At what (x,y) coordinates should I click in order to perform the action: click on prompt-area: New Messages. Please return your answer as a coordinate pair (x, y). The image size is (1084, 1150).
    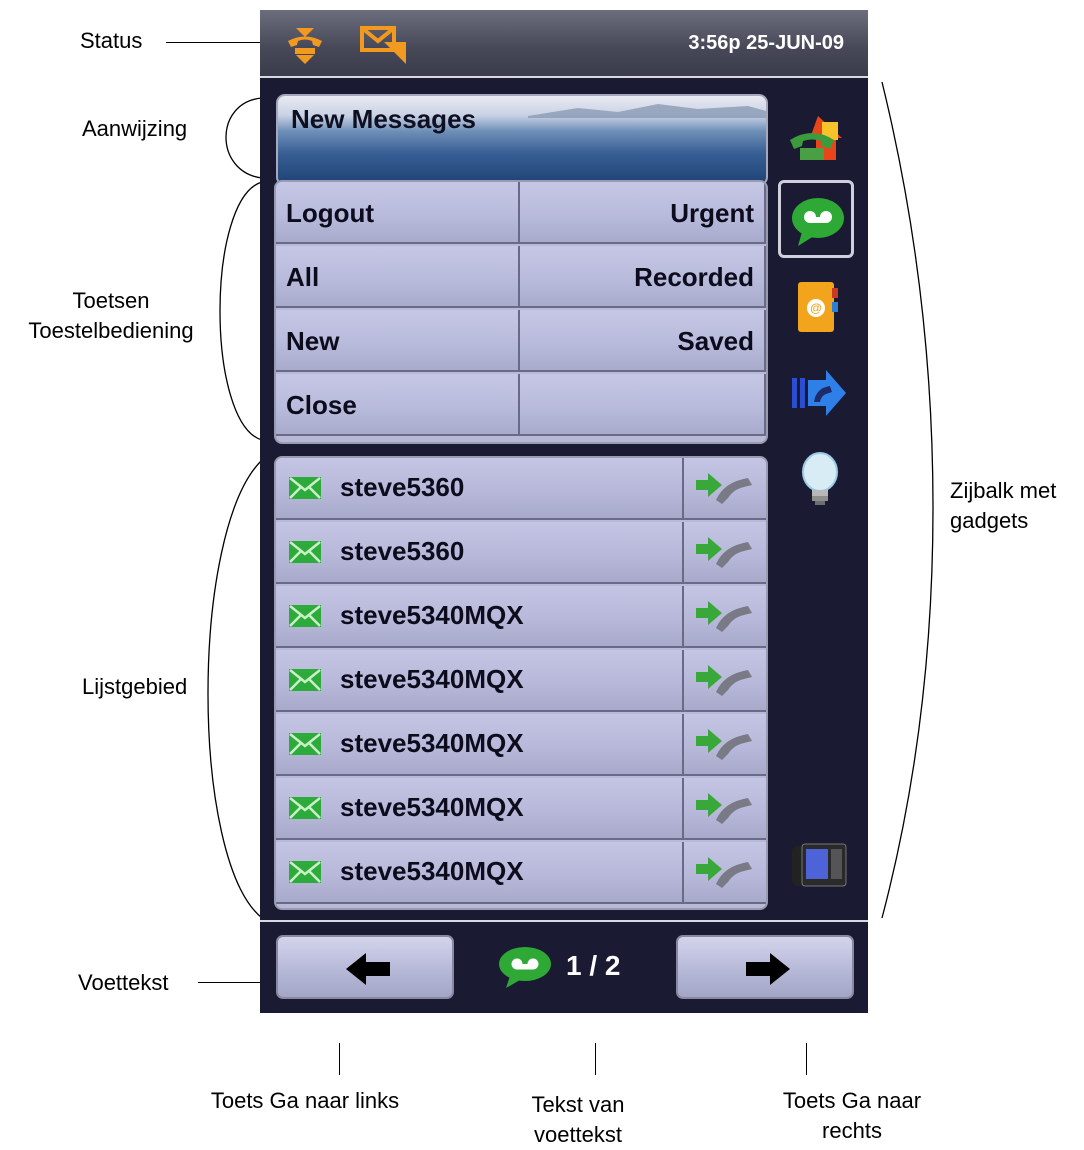
    Looking at the image, I should click on (522, 140).